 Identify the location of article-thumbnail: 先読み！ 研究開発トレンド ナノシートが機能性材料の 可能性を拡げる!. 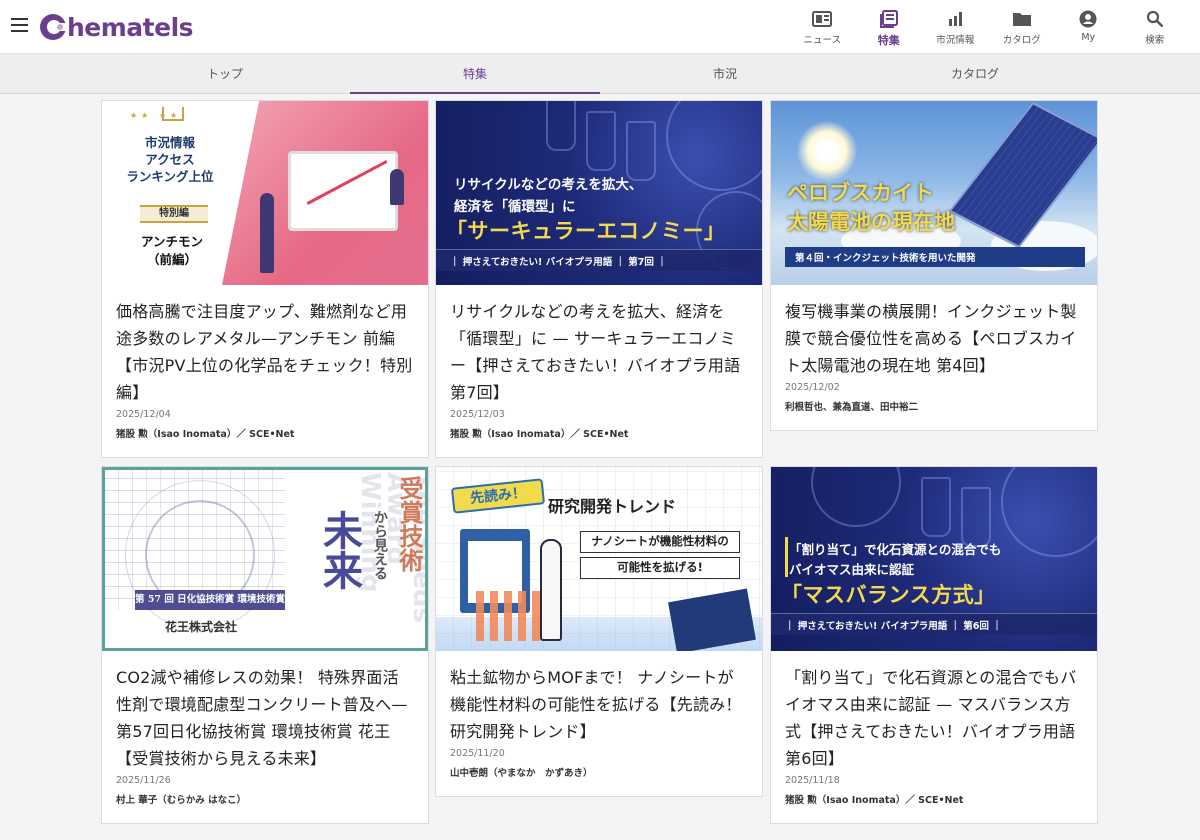
(599, 559).